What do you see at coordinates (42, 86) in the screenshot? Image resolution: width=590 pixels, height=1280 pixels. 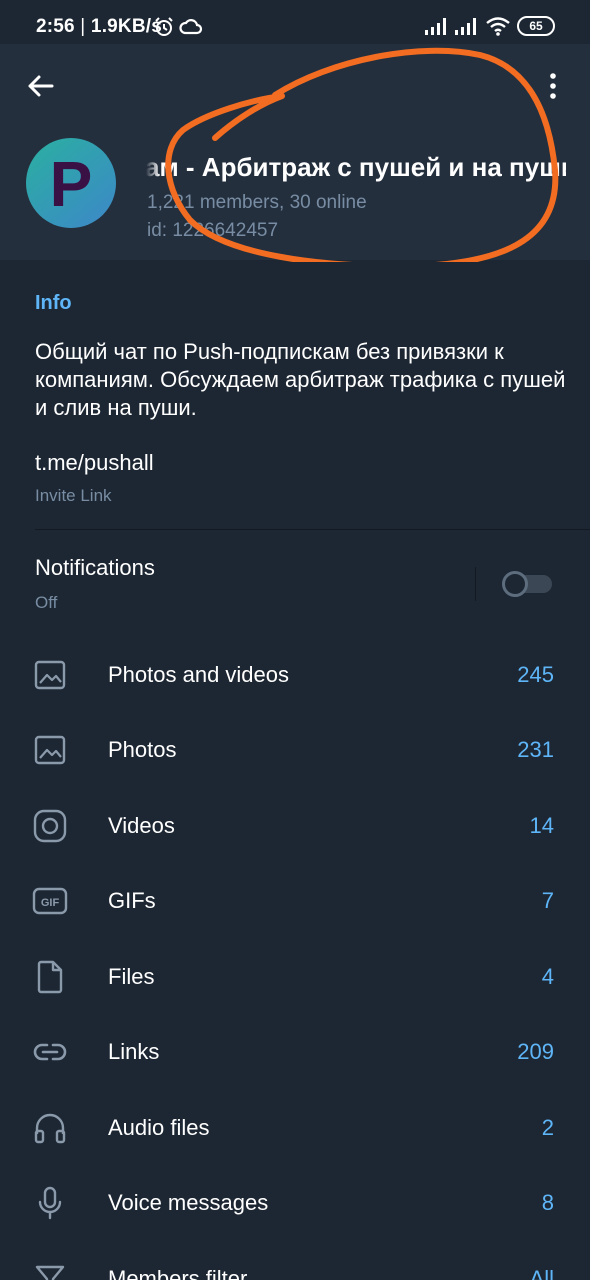 I see `back-arrow-icon` at bounding box center [42, 86].